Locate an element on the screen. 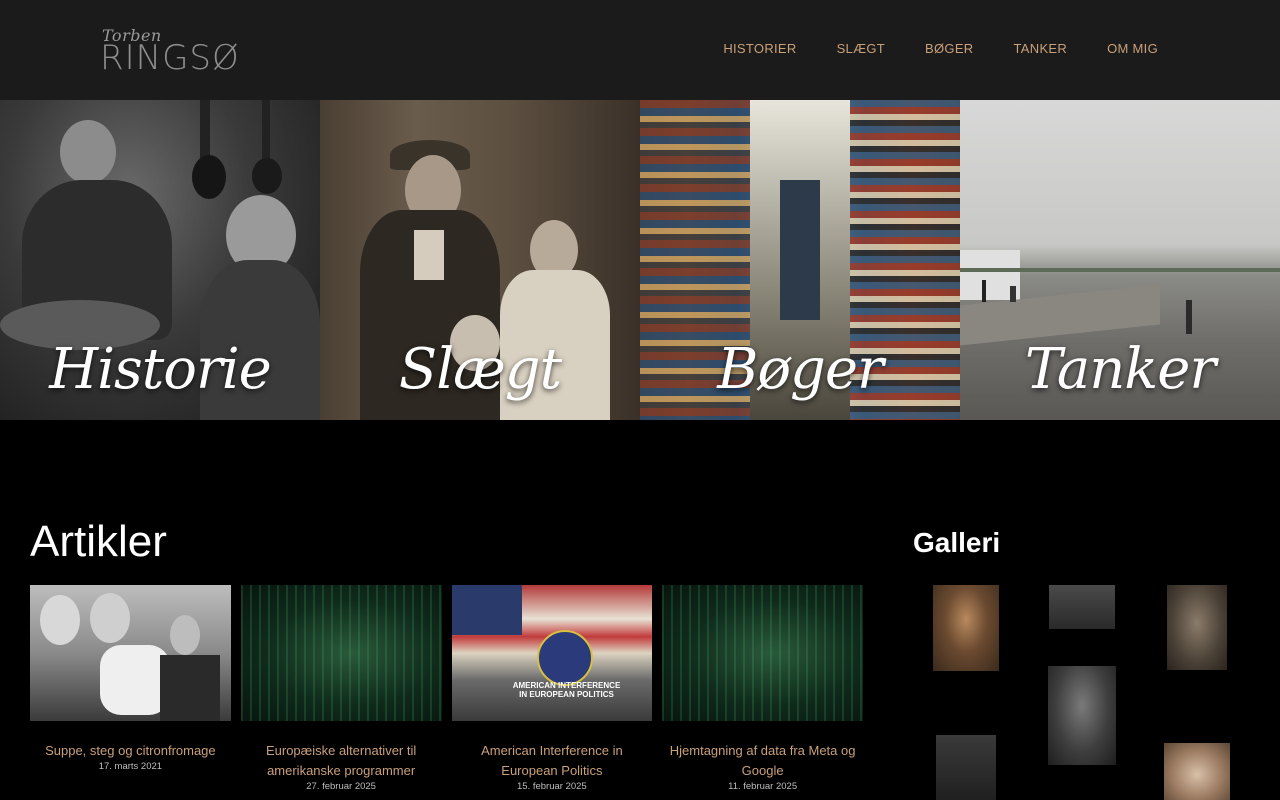 The width and height of the screenshot is (1280, 800). main-nav: HISTORIER SLÆGT BØGER TANKER OM MIG is located at coordinates (940, 48).